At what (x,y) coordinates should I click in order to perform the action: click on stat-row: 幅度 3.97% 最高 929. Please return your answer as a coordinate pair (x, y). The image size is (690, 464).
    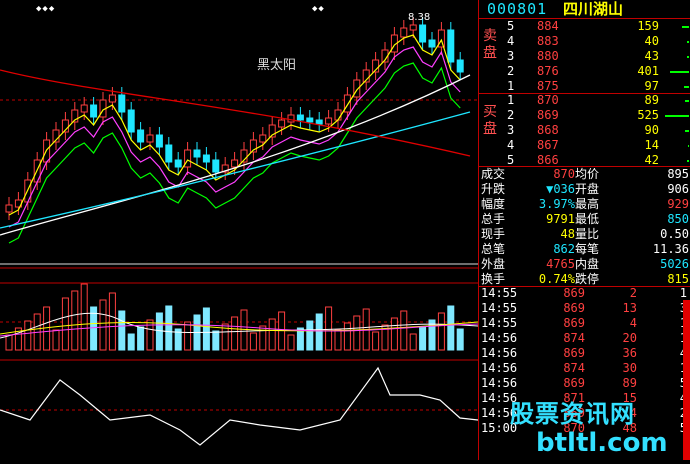
    Looking at the image, I should click on (584, 204).